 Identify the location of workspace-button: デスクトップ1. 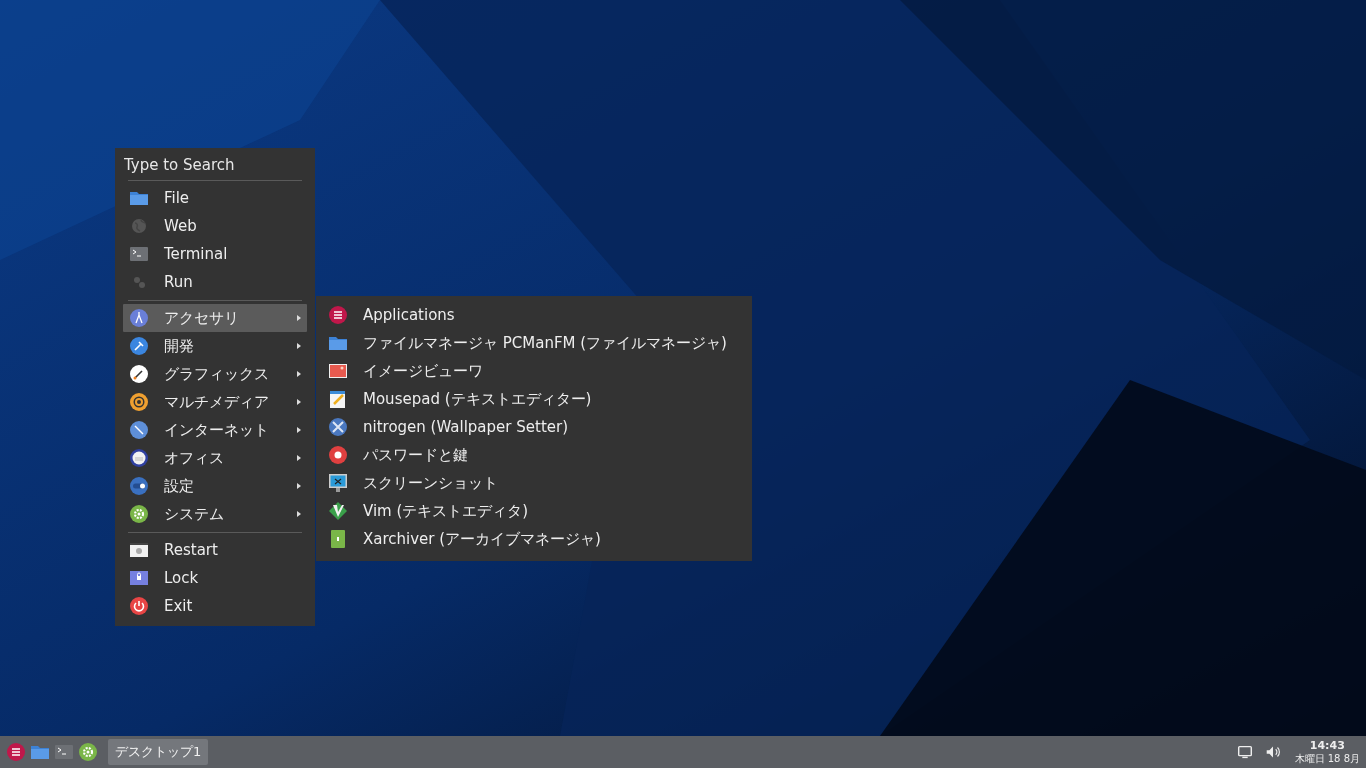
(158, 752).